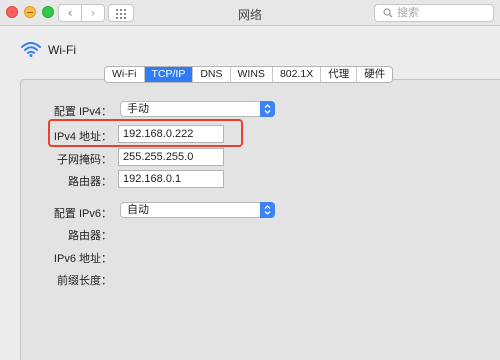  I want to click on tab-hardware: 硬件, so click(374, 74).